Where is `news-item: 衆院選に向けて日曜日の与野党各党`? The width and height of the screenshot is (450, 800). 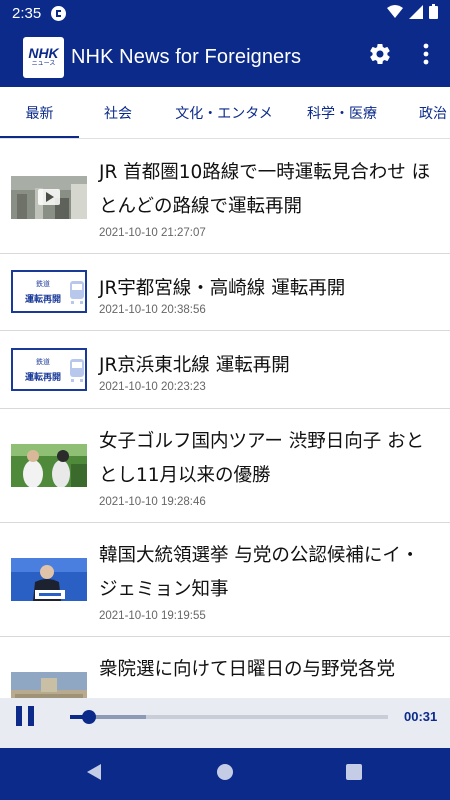
news-item: 衆院選に向けて日曜日の与野党各党 is located at coordinates (225, 667).